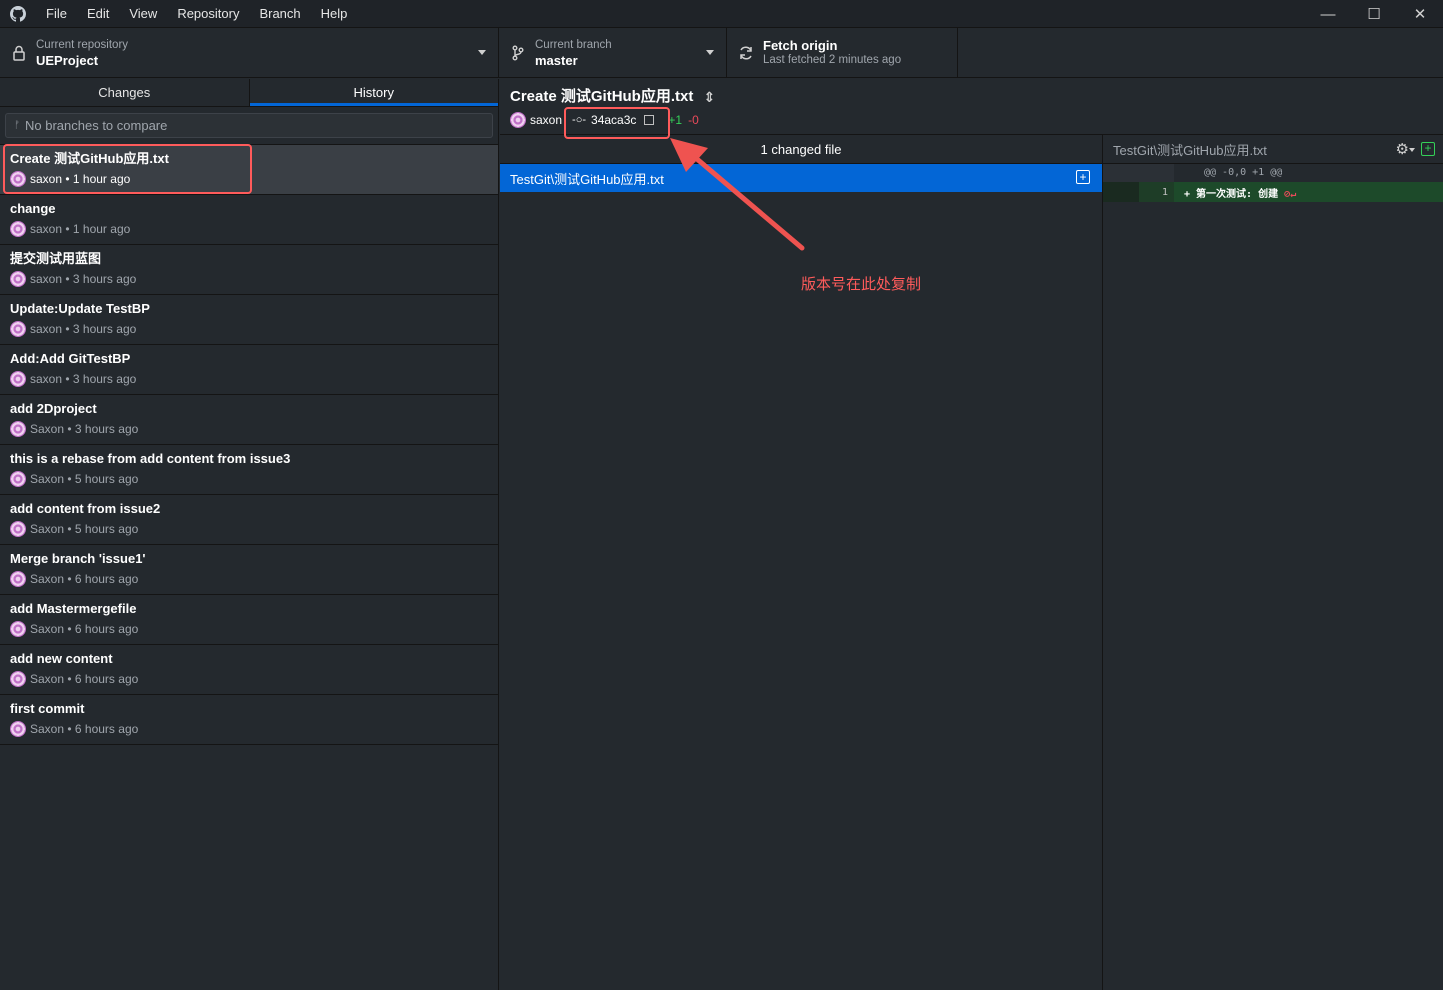  I want to click on tab-changes: Changes, so click(125, 92).